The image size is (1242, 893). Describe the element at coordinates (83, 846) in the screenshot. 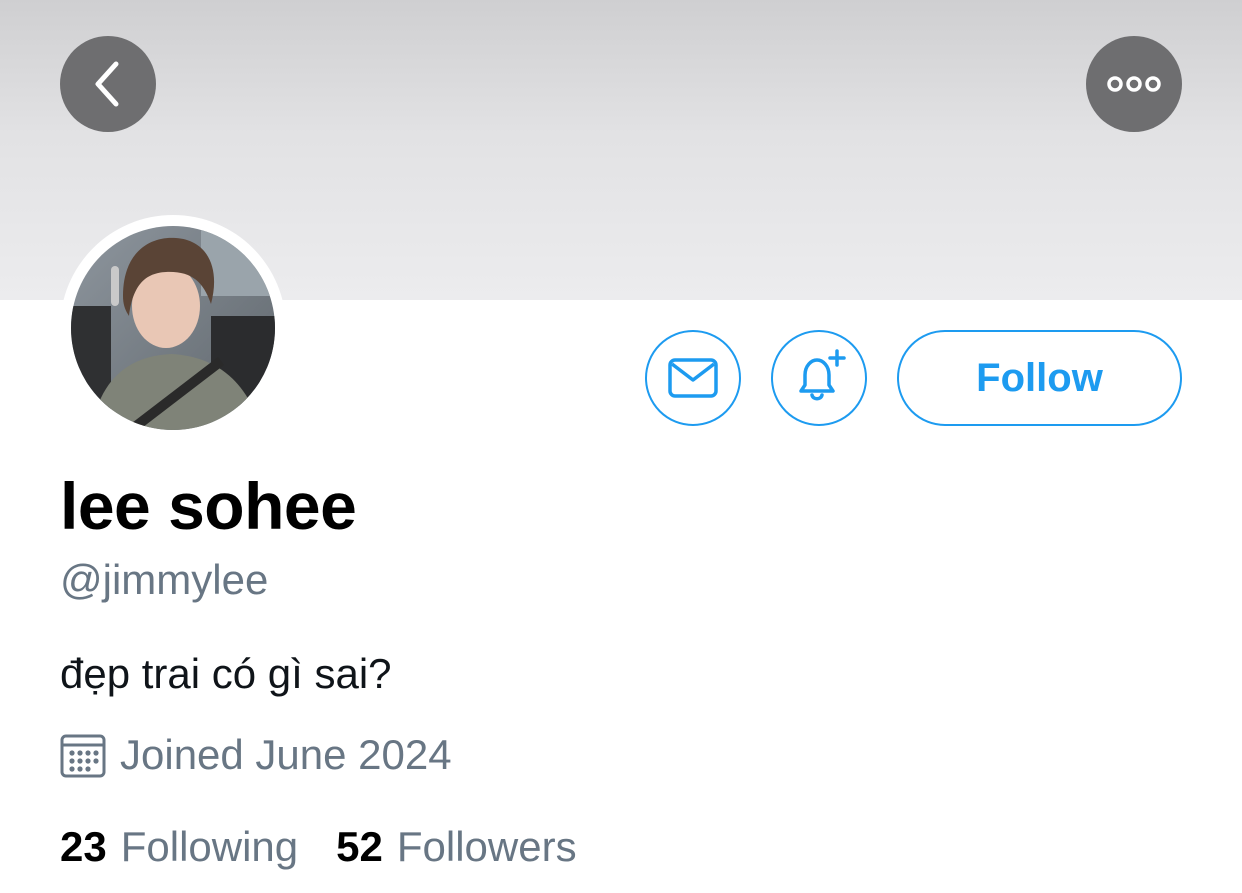

I see `following-count: 23` at that location.